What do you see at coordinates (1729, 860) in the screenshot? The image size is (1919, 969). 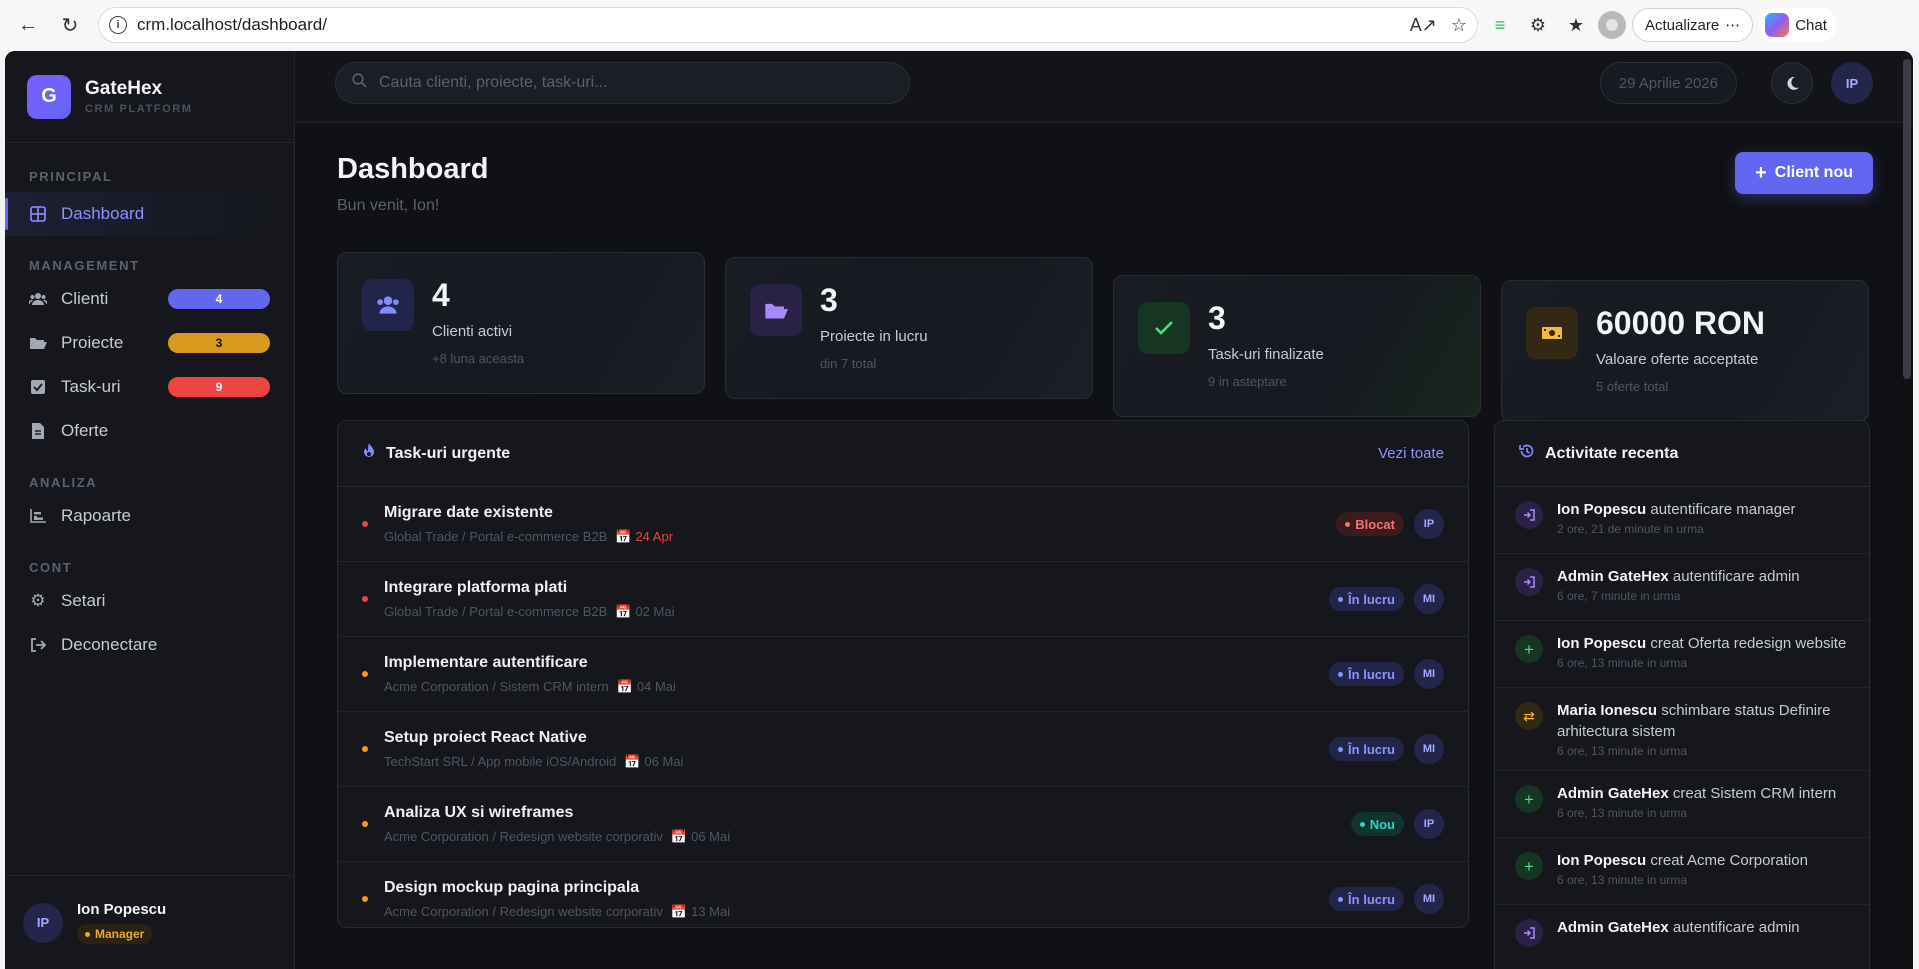 I see `activity-action: creat Acme Corporation` at bounding box center [1729, 860].